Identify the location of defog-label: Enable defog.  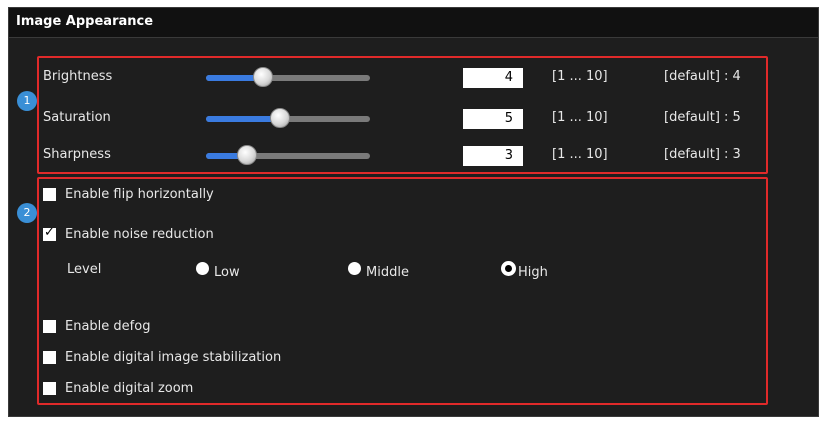
(108, 326).